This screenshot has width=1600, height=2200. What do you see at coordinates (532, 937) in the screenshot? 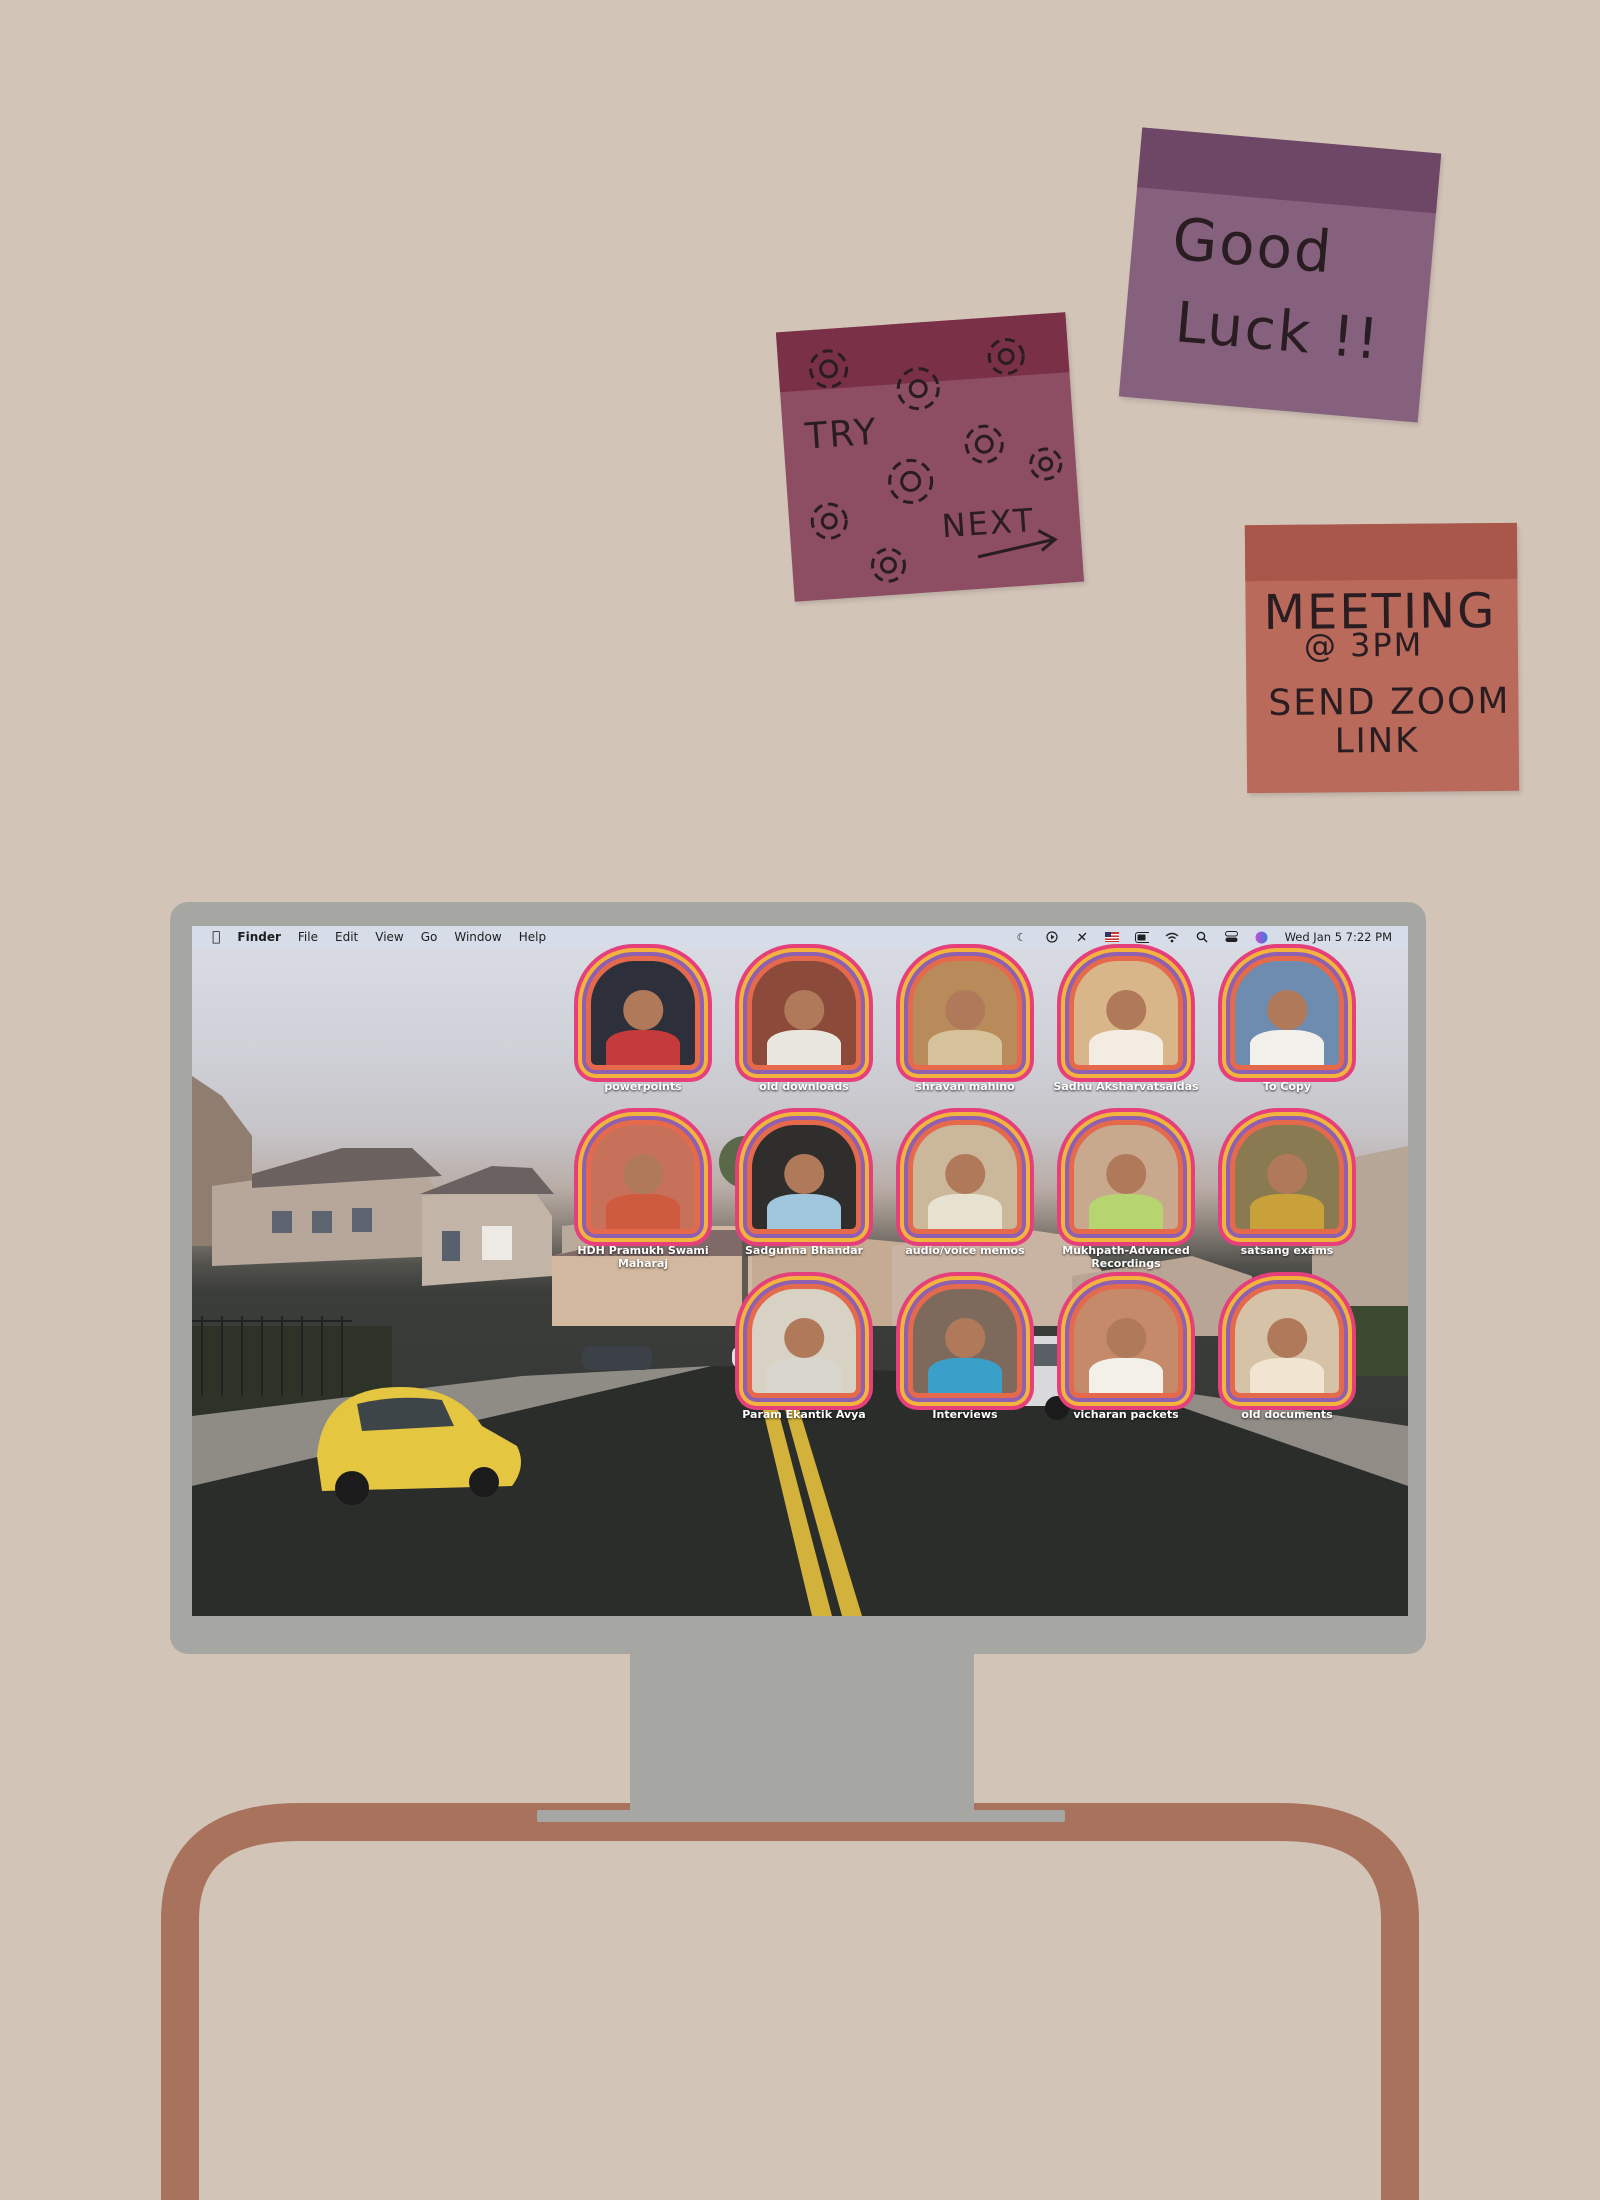
I see `menu-help: Help` at bounding box center [532, 937].